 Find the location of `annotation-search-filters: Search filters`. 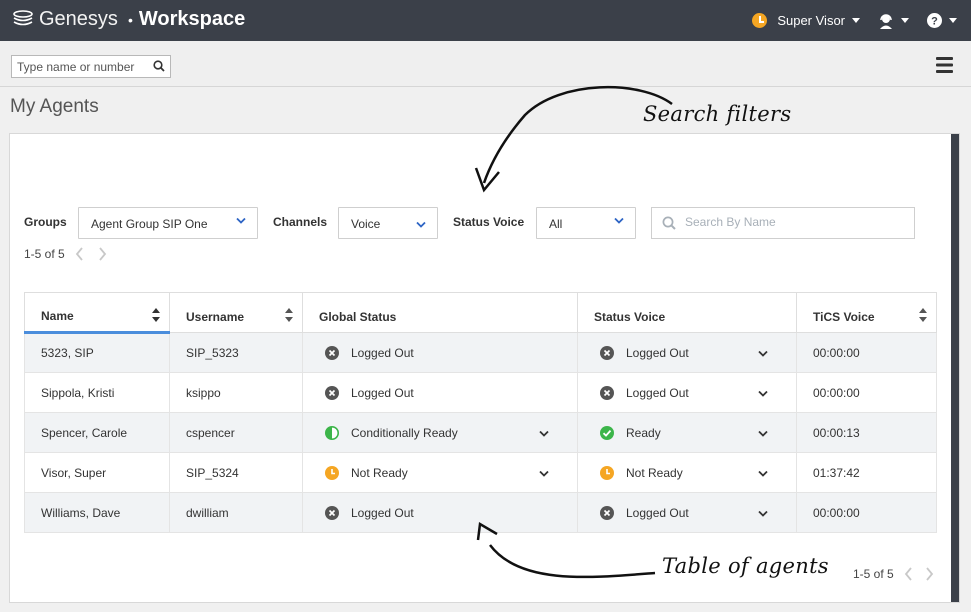

annotation-search-filters: Search filters is located at coordinates (717, 114).